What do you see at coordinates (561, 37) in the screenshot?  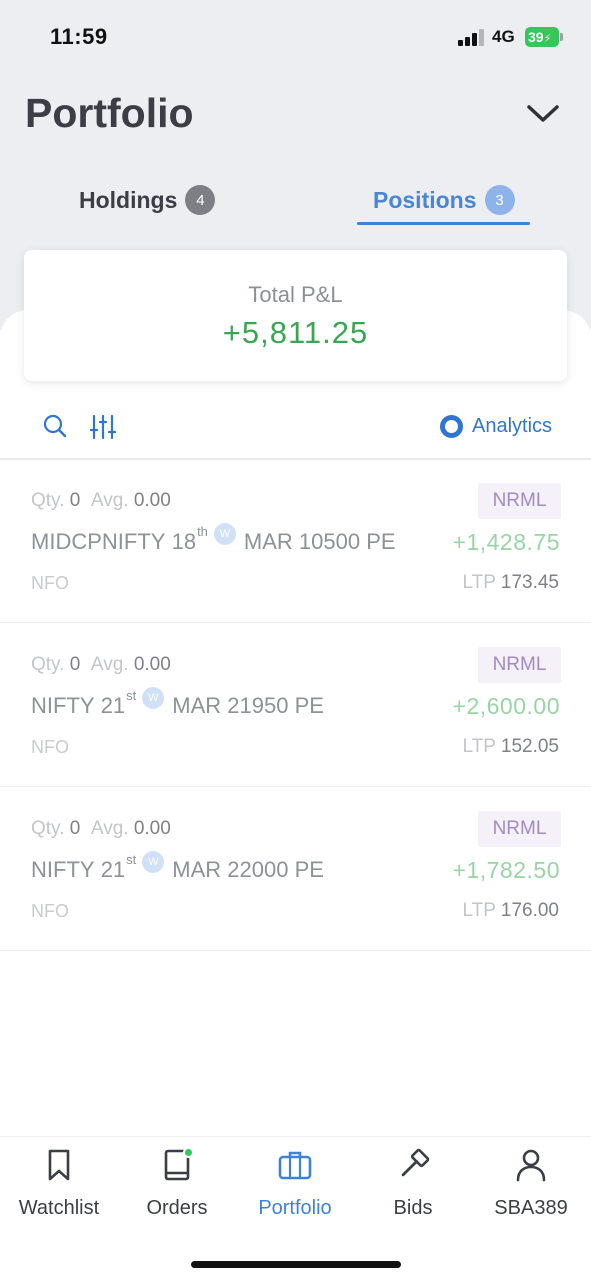 I see `battery-nub` at bounding box center [561, 37].